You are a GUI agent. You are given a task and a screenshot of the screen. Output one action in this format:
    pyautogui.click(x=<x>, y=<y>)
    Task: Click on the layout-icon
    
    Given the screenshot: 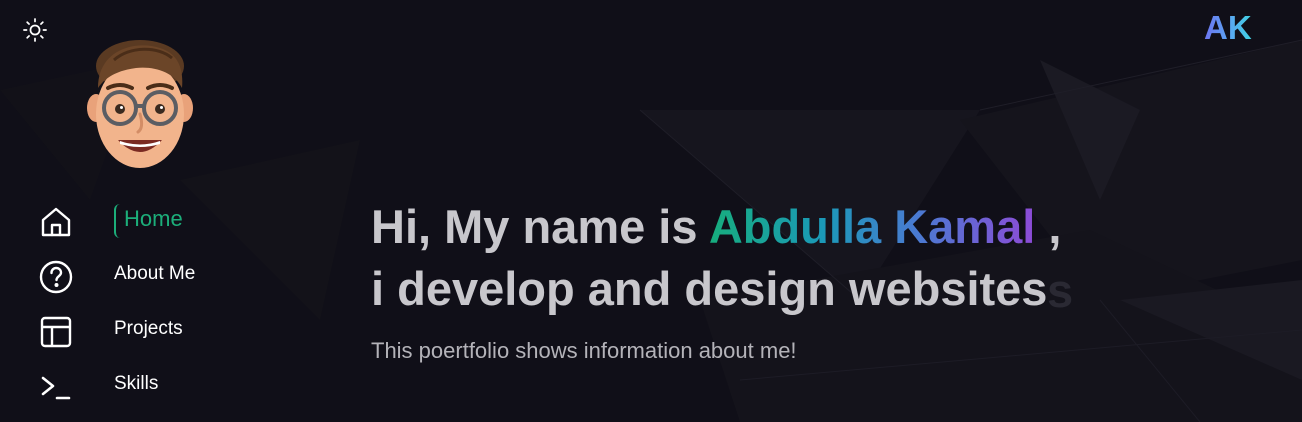 What is the action you would take?
    pyautogui.click(x=56, y=332)
    